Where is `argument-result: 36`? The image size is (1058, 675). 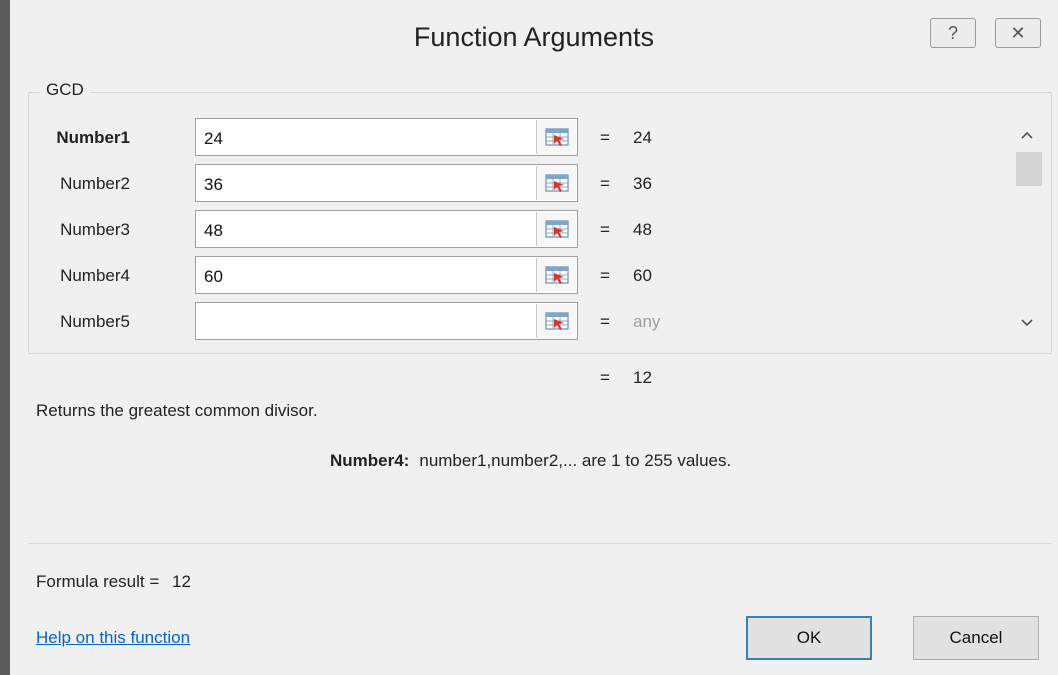 argument-result: 36 is located at coordinates (642, 183).